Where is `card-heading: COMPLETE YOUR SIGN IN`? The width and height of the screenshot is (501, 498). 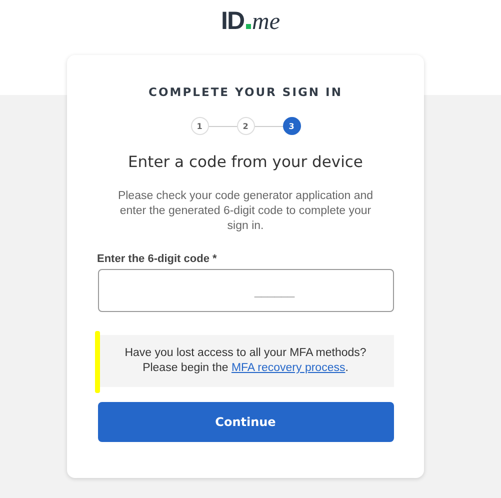 card-heading: COMPLETE YOUR SIGN IN is located at coordinates (245, 92).